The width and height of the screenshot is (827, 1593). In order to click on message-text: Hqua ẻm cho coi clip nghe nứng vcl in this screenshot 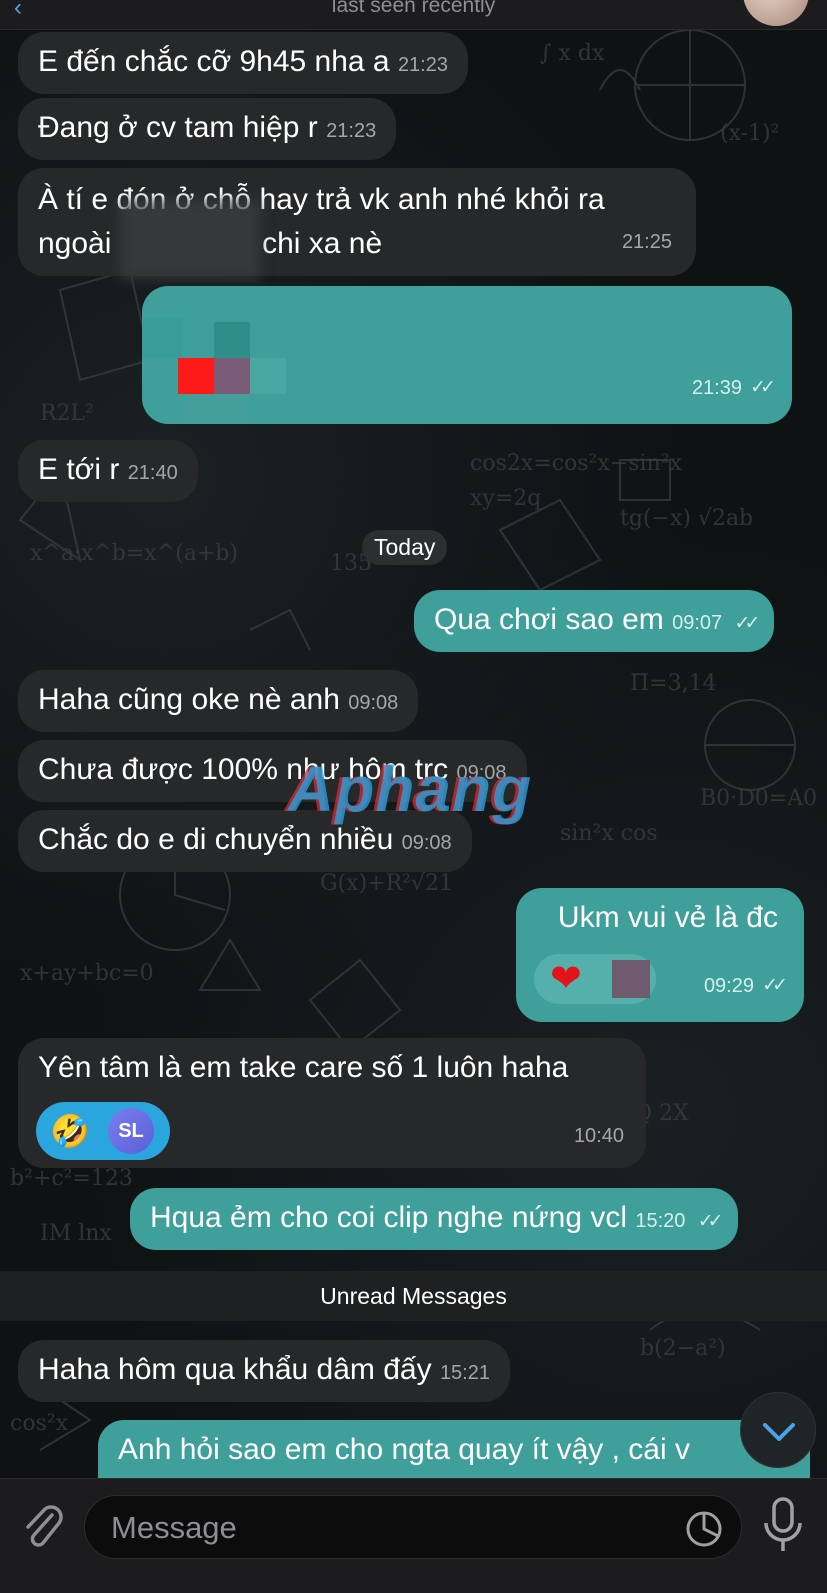, I will do `click(389, 1217)`.